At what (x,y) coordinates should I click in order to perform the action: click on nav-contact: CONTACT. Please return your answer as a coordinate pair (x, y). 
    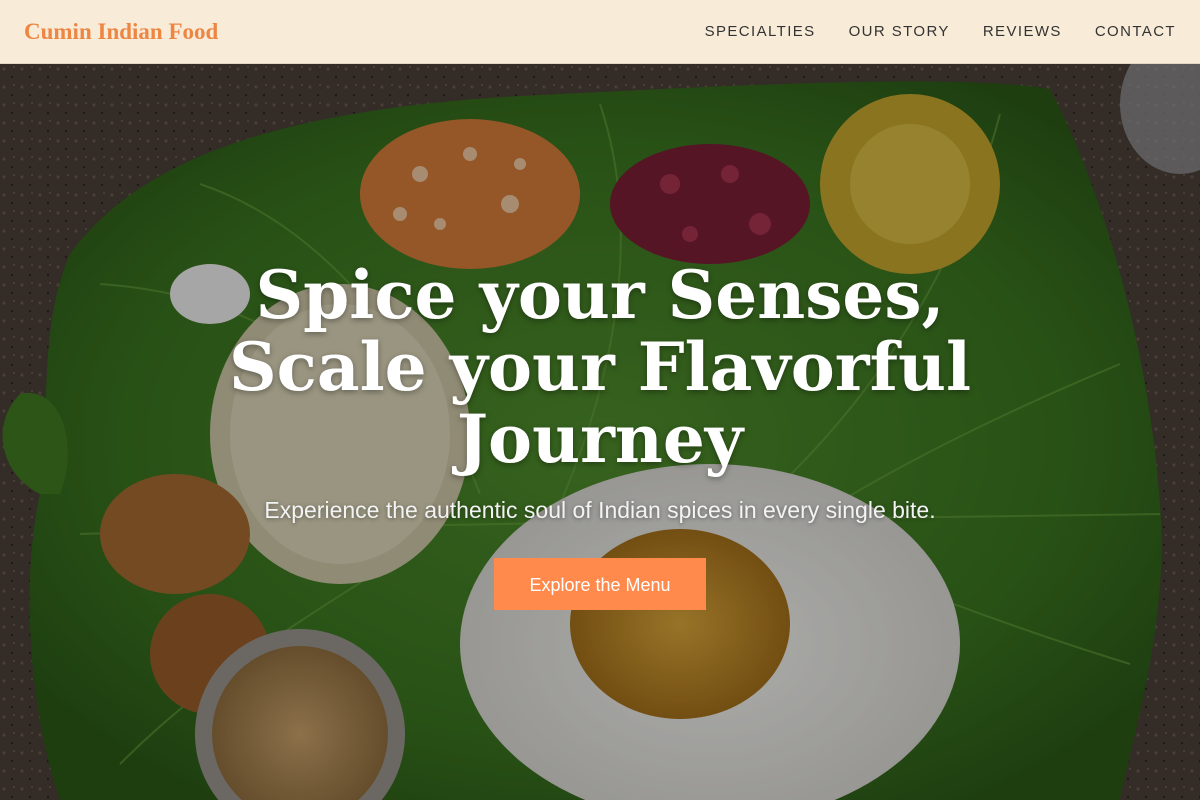
    Looking at the image, I should click on (1135, 31).